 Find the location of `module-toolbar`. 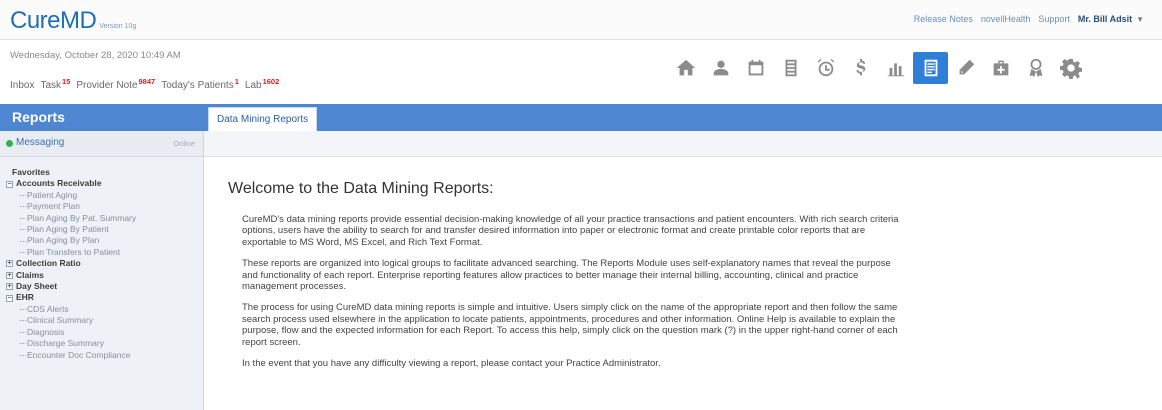

module-toolbar is located at coordinates (878, 68).